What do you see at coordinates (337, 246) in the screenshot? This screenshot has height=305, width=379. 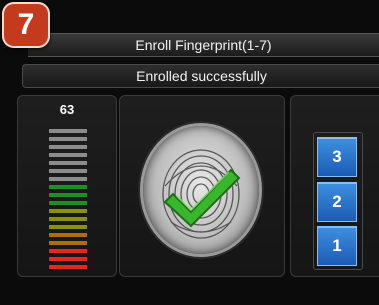 I see `step-1-indicator: 1` at bounding box center [337, 246].